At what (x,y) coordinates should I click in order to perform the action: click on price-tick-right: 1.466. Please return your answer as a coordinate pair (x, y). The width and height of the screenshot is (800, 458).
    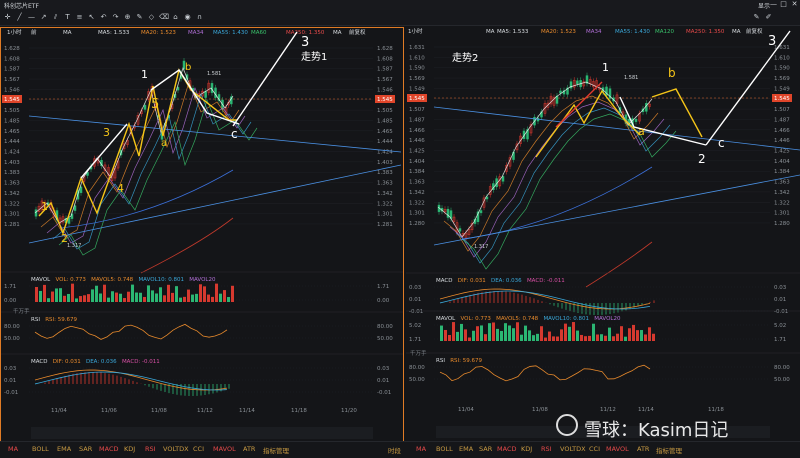
    Looking at the image, I should click on (782, 131).